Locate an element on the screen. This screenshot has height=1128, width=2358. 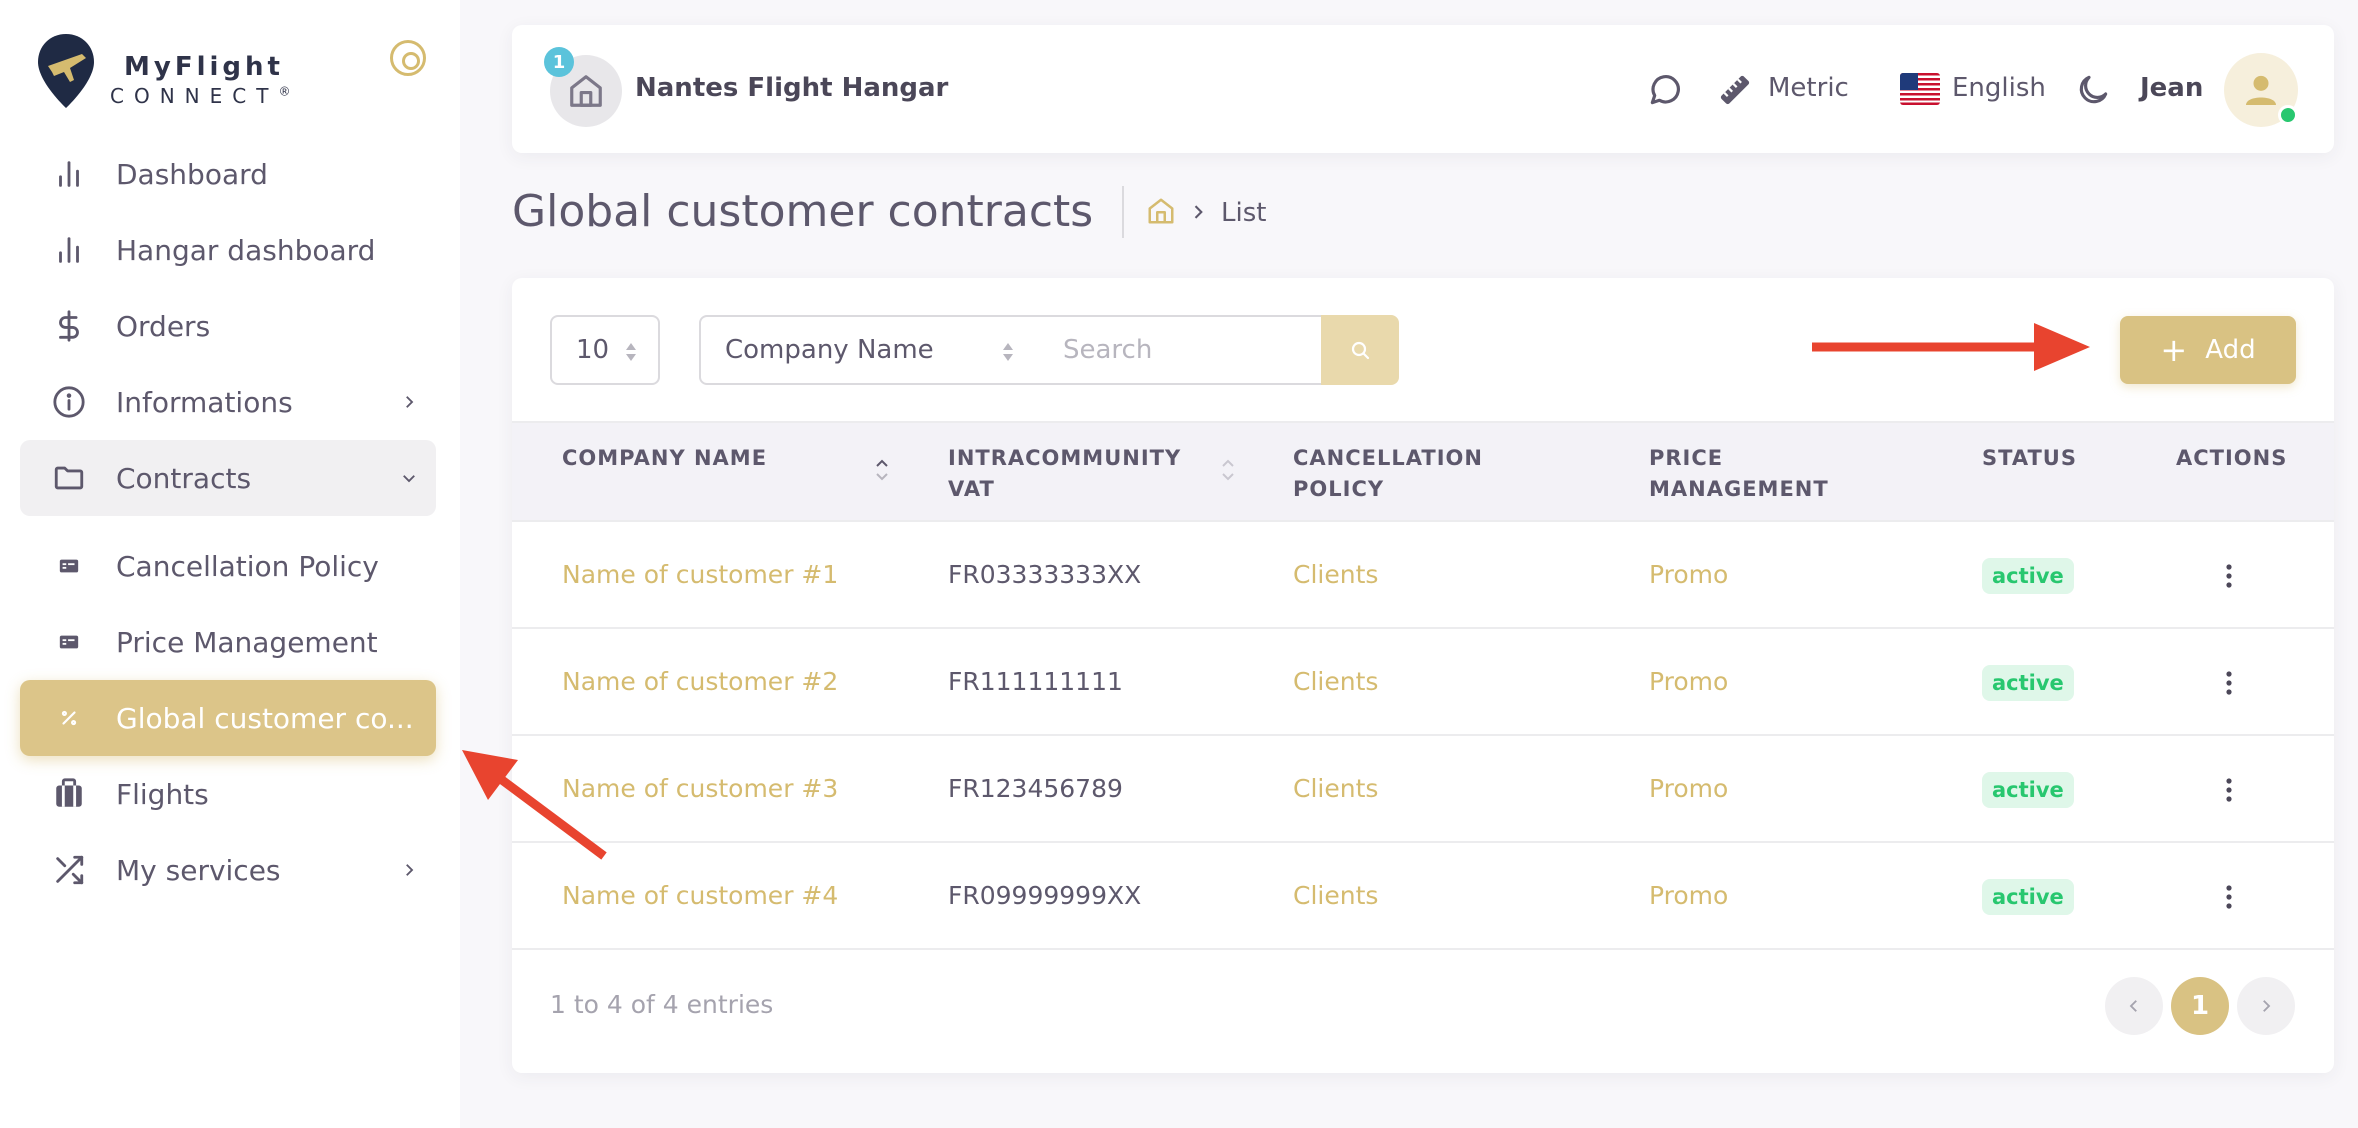
percent-icon is located at coordinates (69, 718).